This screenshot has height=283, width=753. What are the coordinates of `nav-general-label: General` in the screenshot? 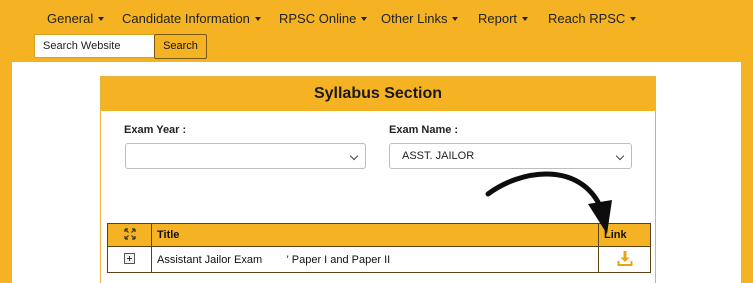 It's located at (70, 18).